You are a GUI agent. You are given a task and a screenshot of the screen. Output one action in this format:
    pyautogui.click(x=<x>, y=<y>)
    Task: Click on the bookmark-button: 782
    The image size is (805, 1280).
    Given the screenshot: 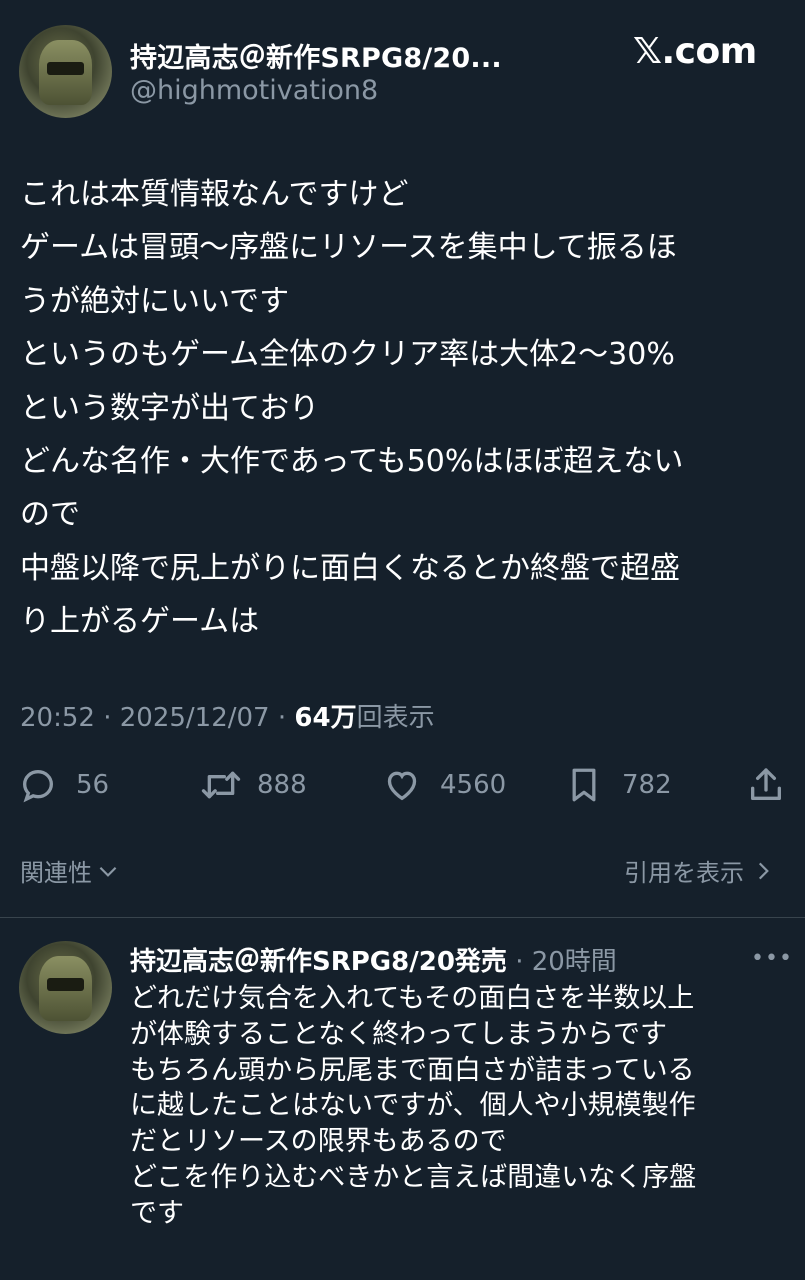 What is the action you would take?
    pyautogui.click(x=619, y=785)
    